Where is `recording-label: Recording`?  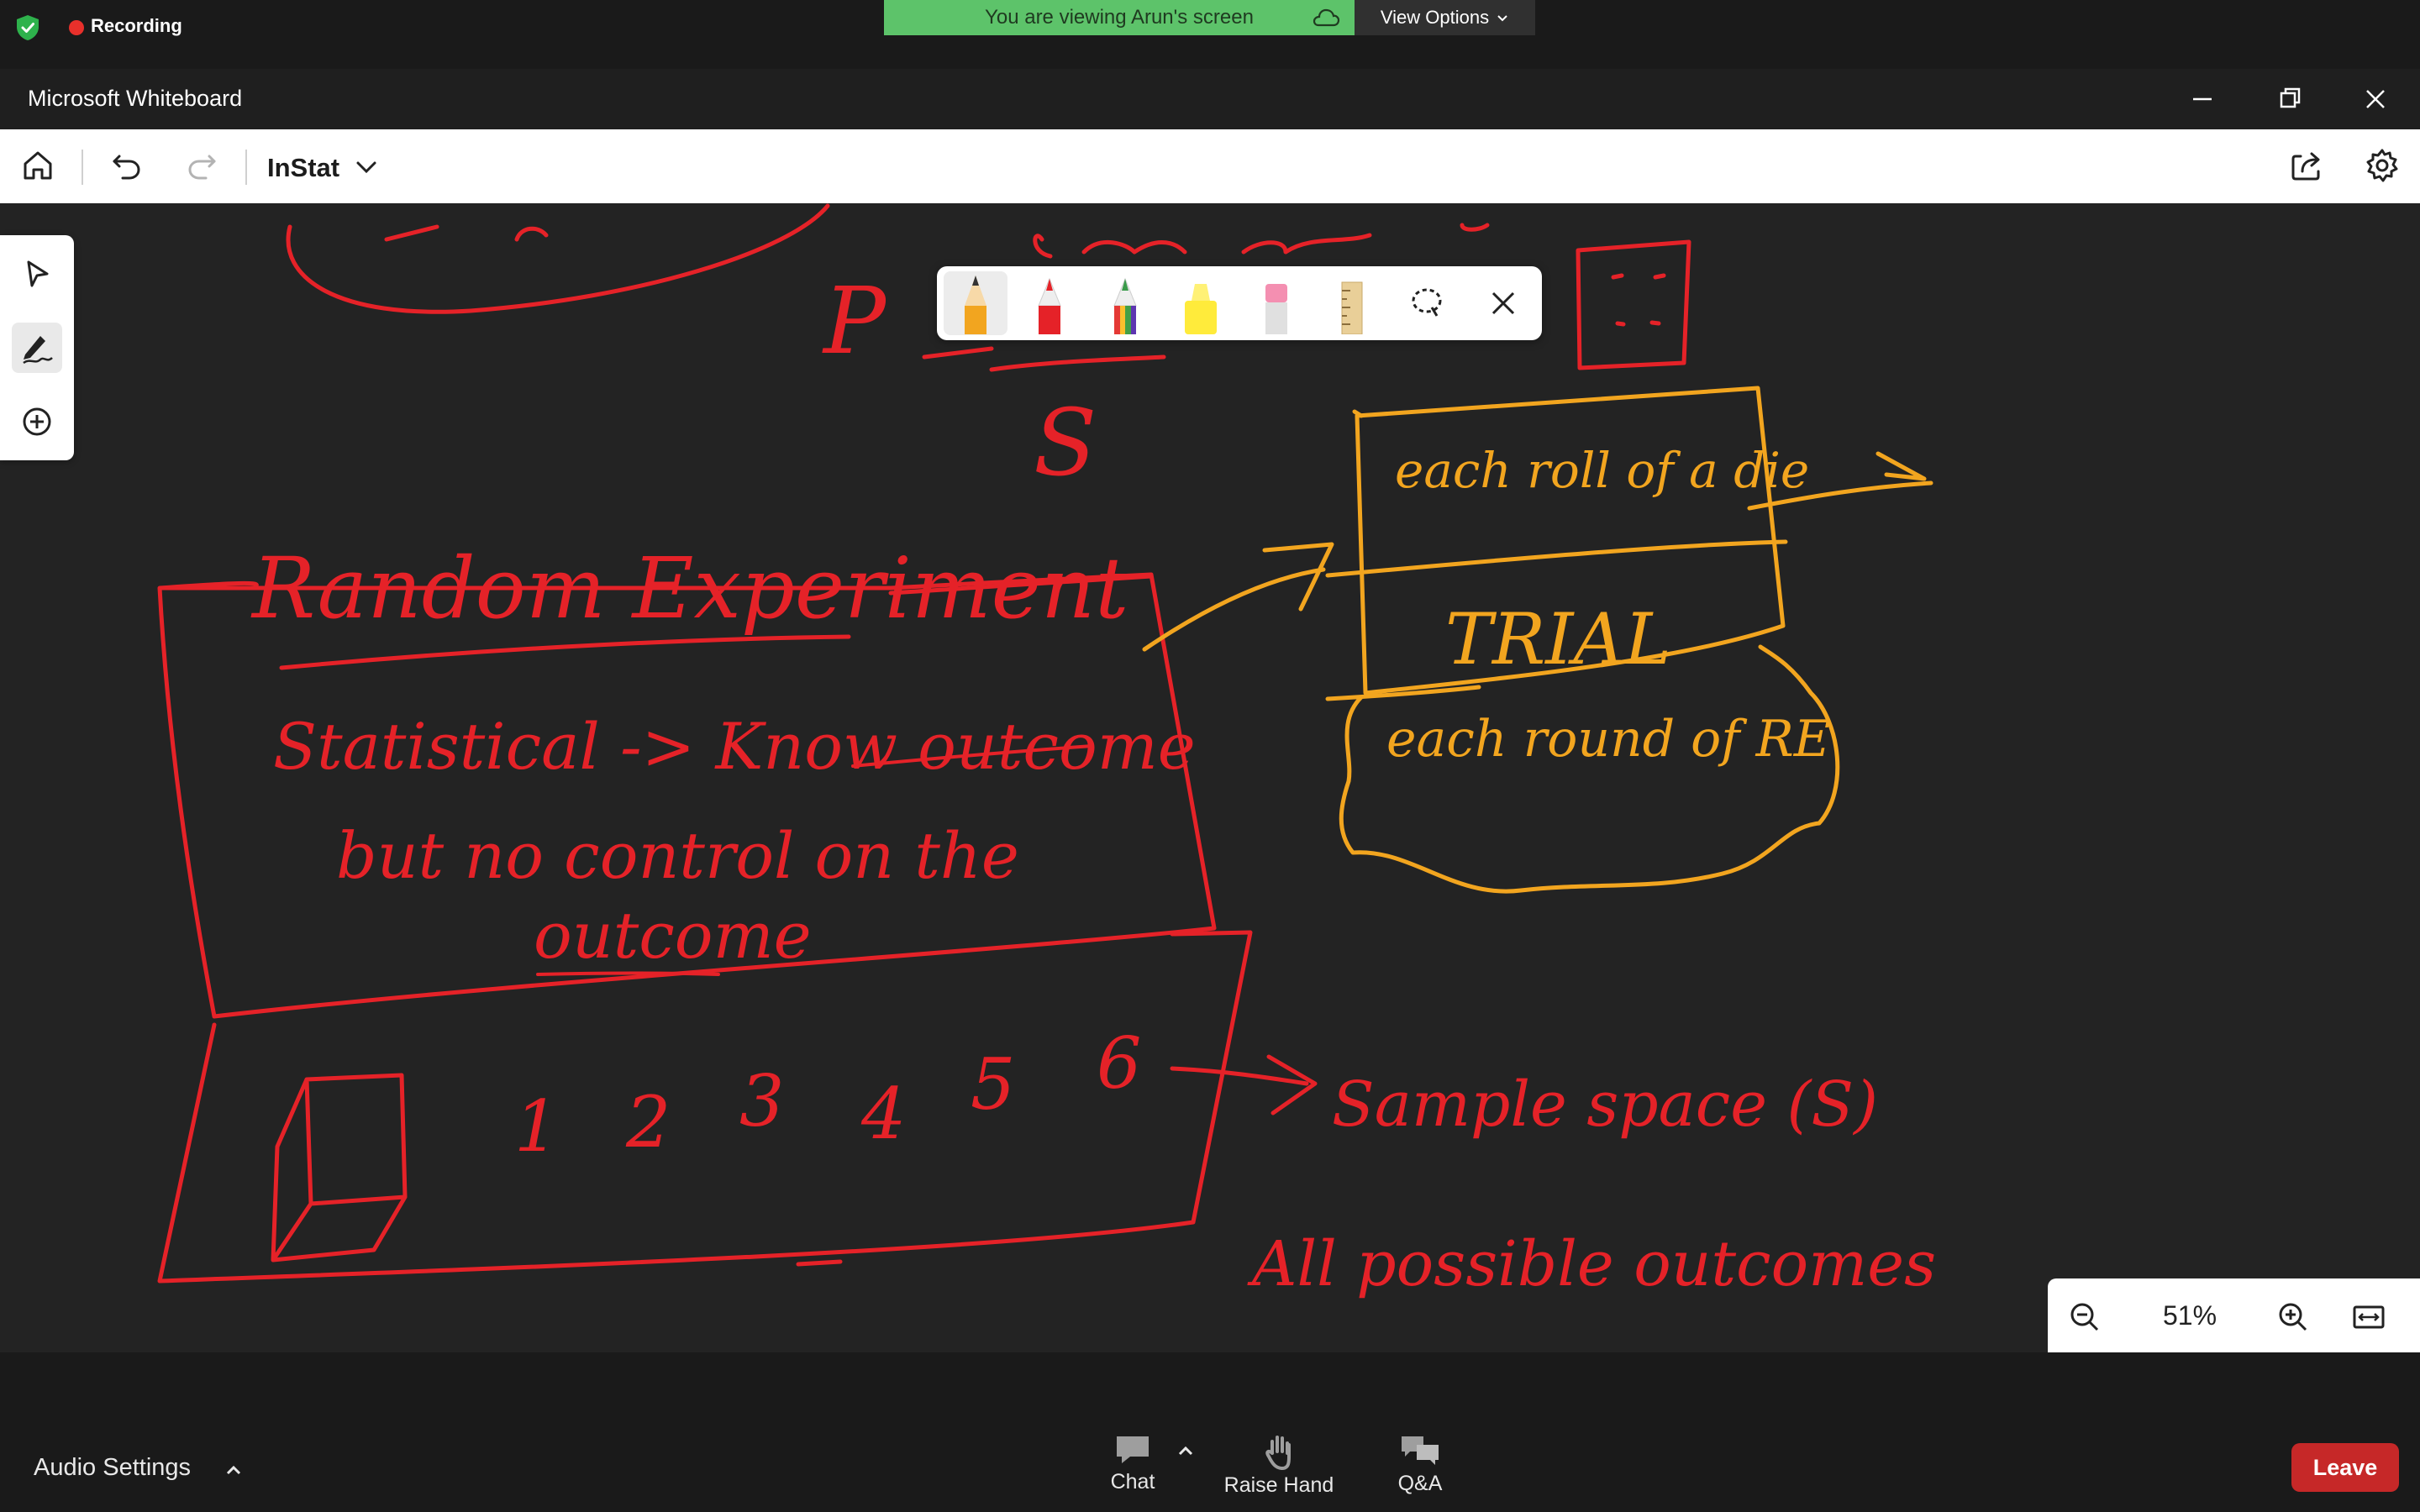
recording-label: Recording is located at coordinates (136, 25).